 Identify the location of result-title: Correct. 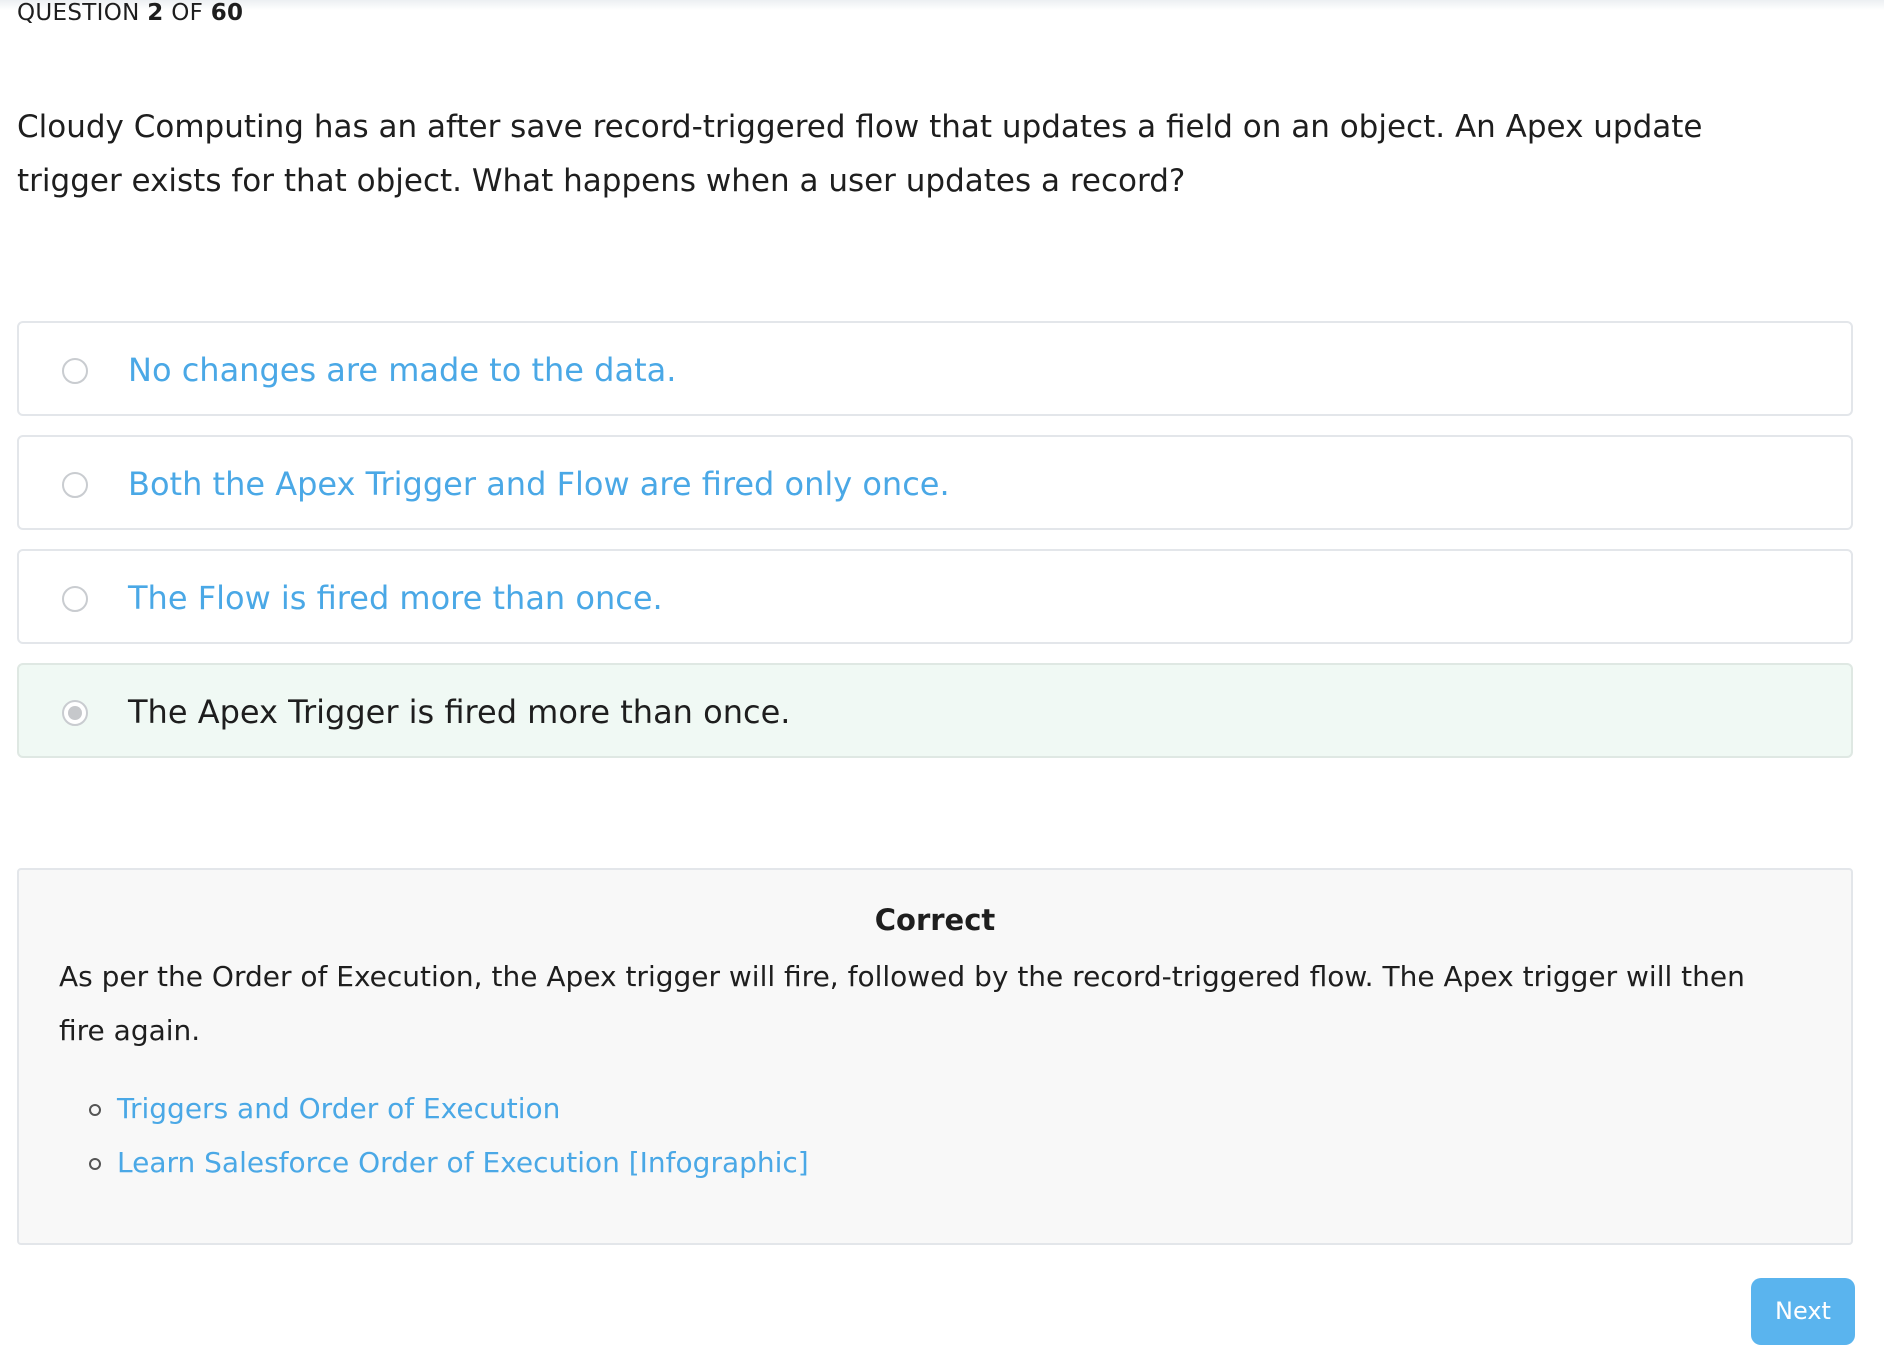
(935, 920).